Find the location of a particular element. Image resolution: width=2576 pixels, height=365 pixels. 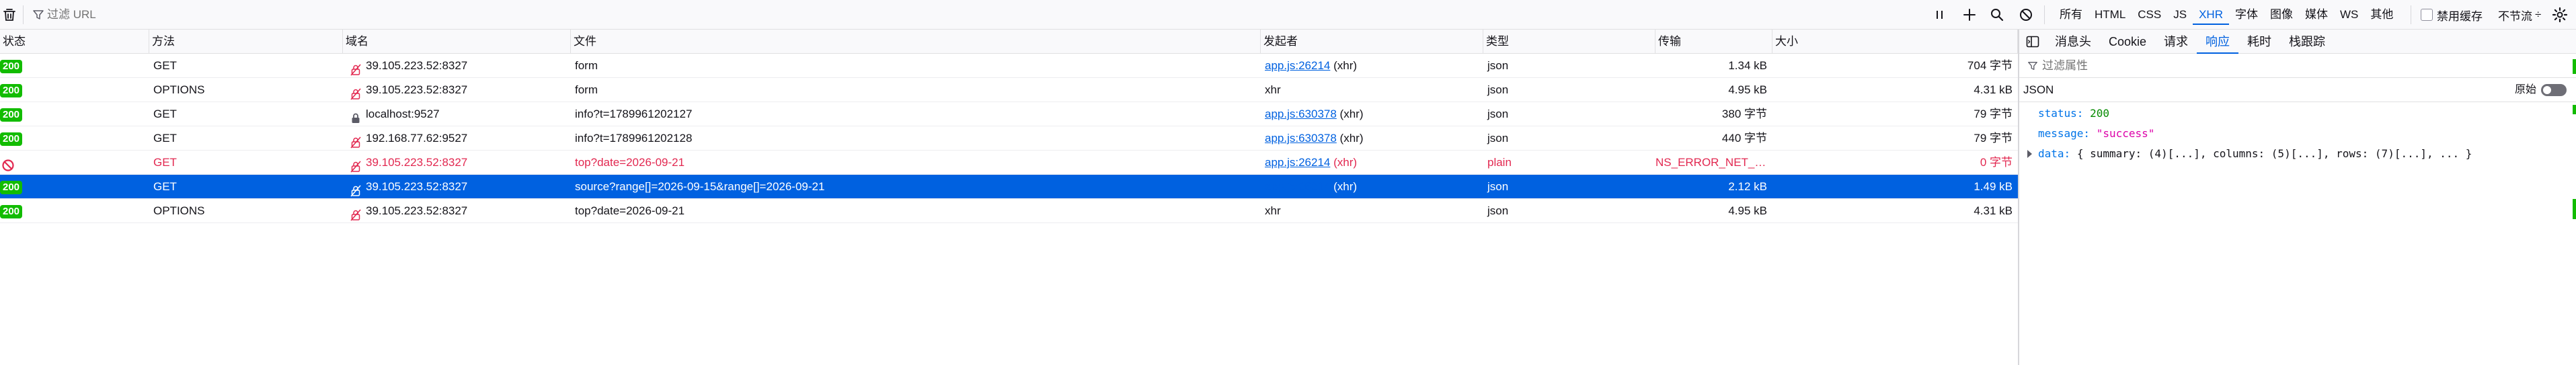

tab-request: 请求 is located at coordinates (2176, 42).